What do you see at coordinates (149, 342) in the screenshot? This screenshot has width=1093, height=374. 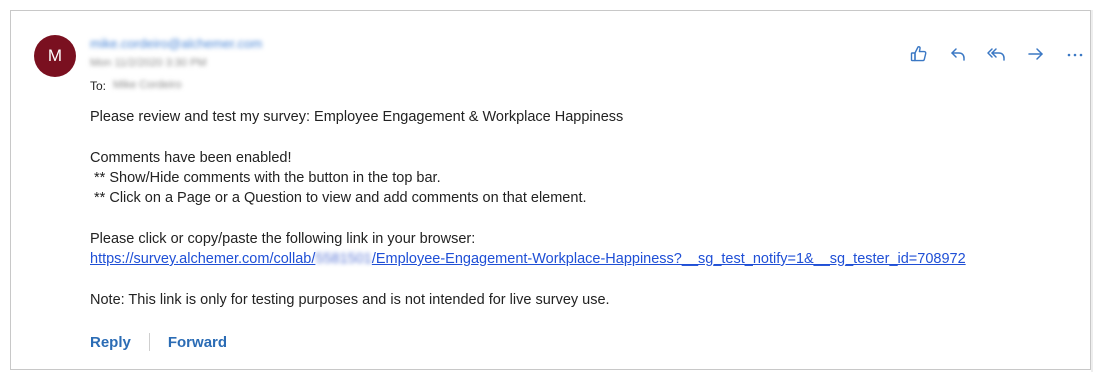 I see `footer-divider` at bounding box center [149, 342].